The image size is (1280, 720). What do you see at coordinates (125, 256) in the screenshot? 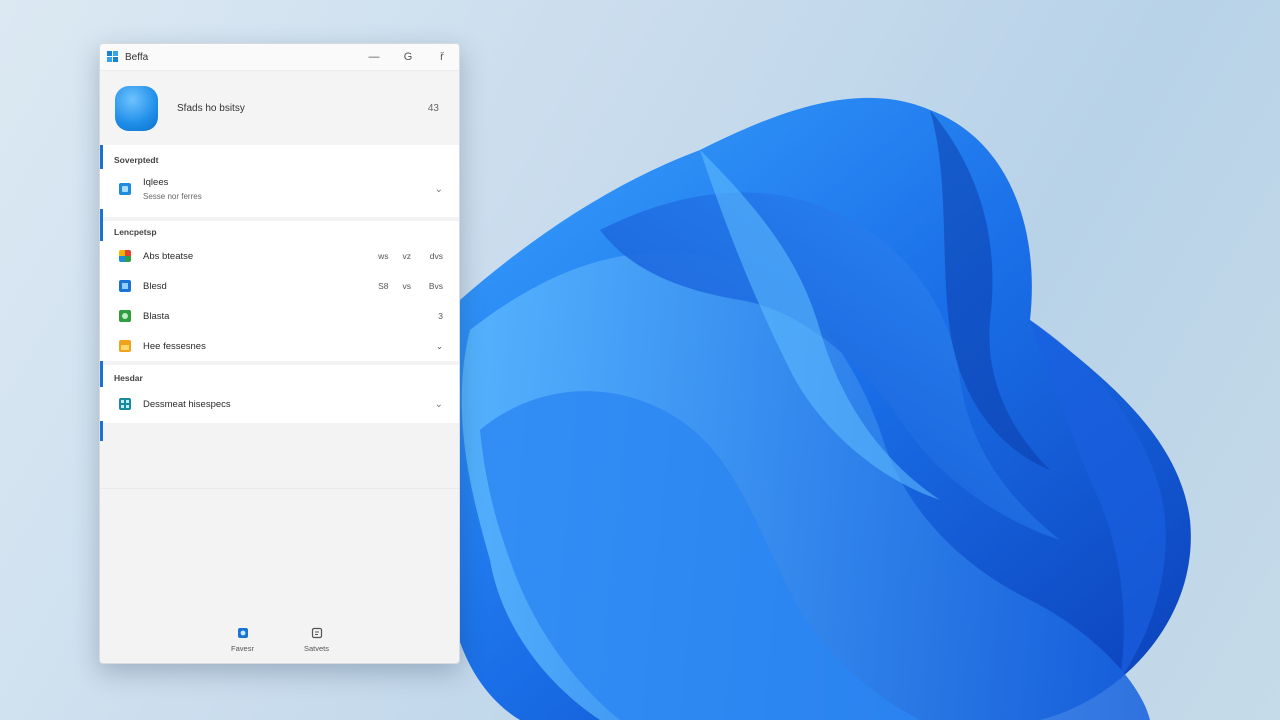
I see `colorful-grid-icon` at bounding box center [125, 256].